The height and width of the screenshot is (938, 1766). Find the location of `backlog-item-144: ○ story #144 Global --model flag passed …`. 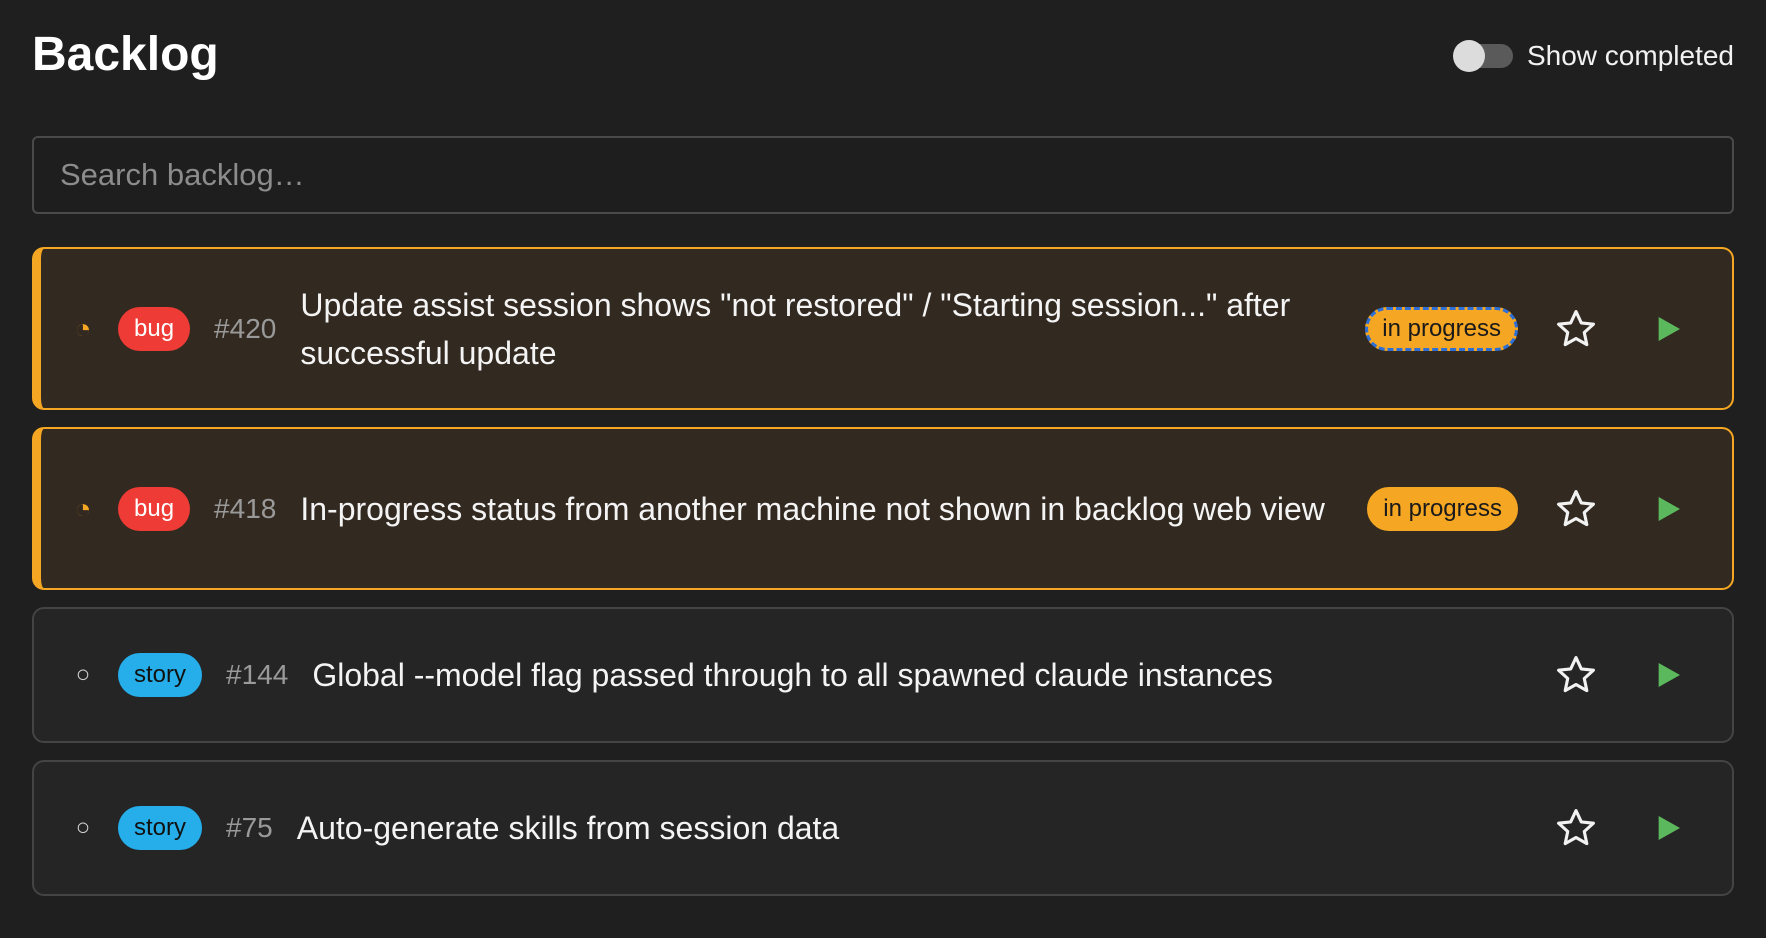

backlog-item-144: ○ story #144 Global --model flag passed … is located at coordinates (883, 675).